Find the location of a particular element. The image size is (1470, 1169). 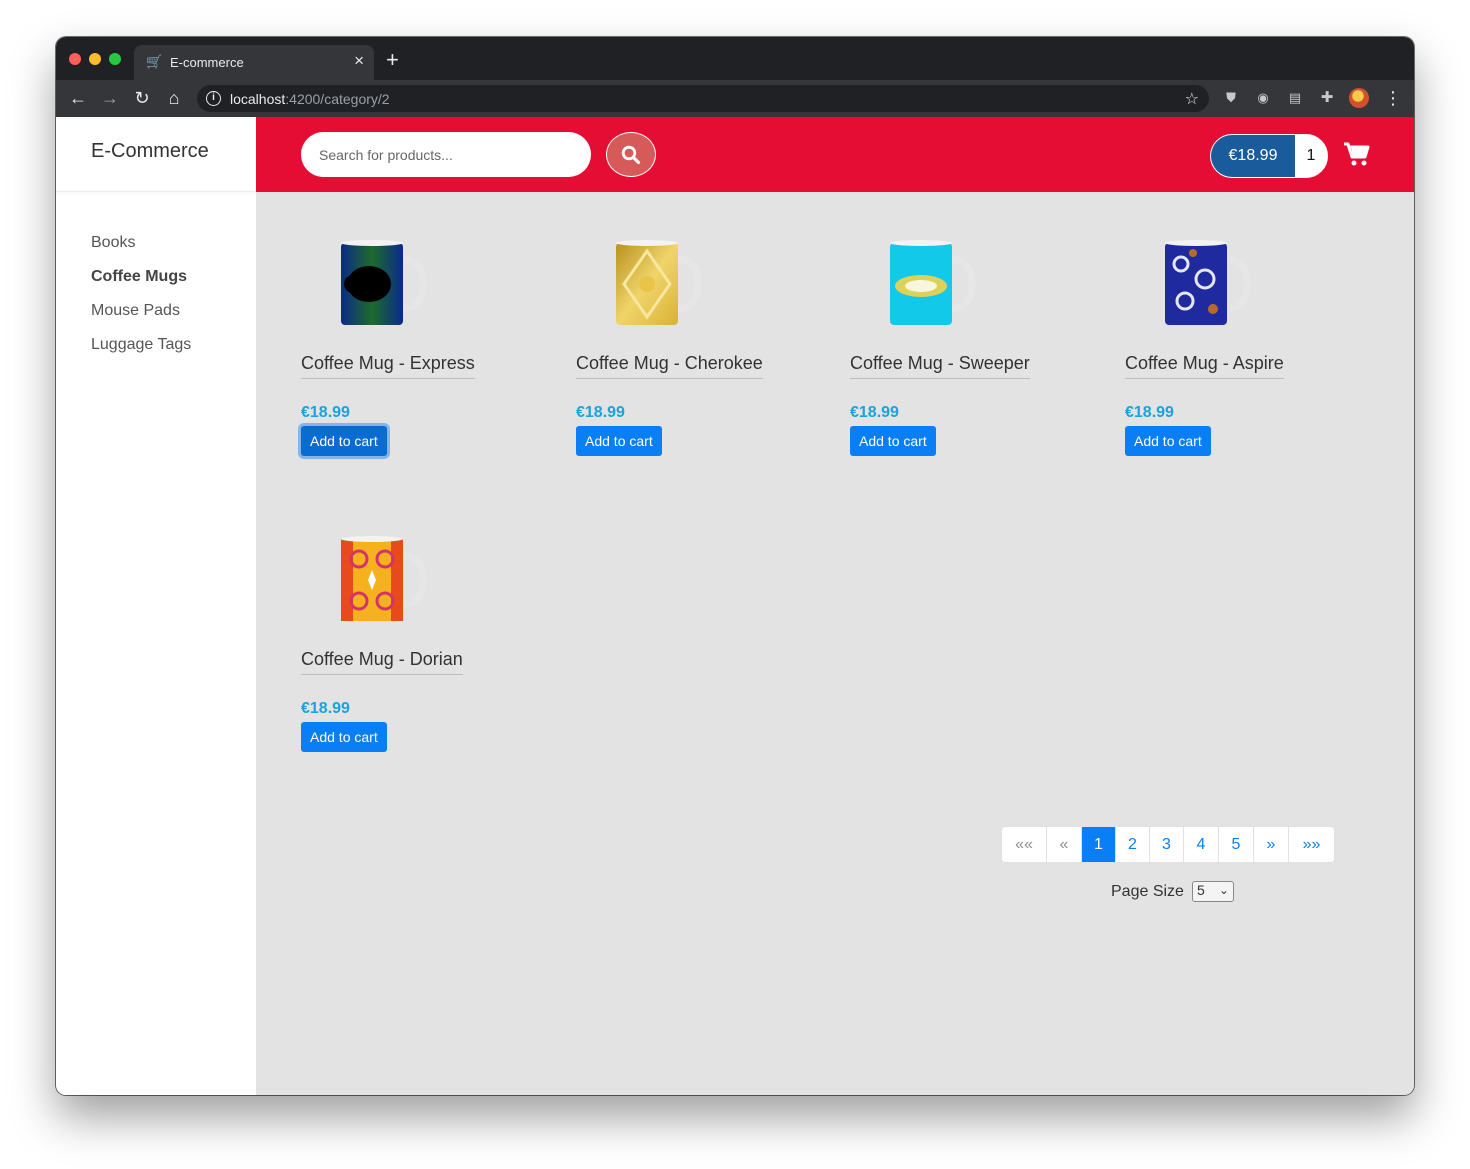

search-input is located at coordinates (446, 154).